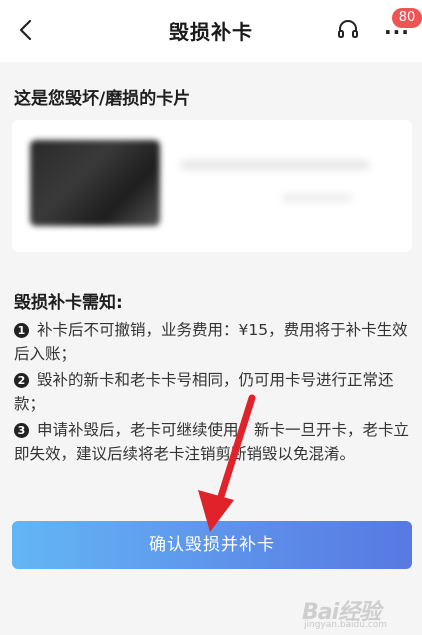  Describe the element at coordinates (357, 610) in the screenshot. I see `watermark: Bai经验 jingyan.baidu.com` at that location.